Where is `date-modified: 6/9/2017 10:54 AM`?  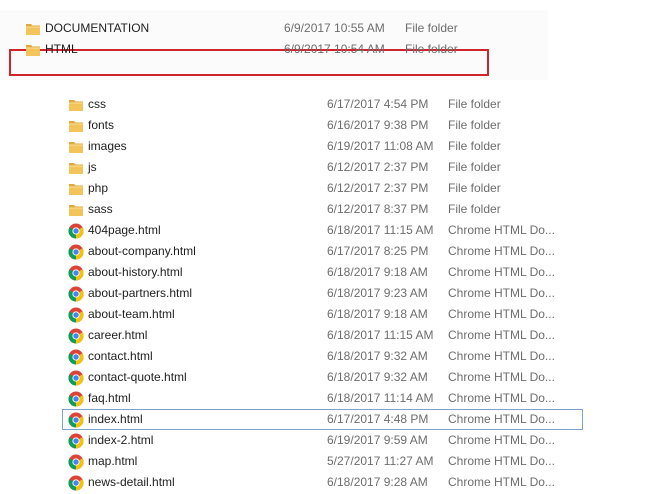
date-modified: 6/9/2017 10:54 AM is located at coordinates (334, 49).